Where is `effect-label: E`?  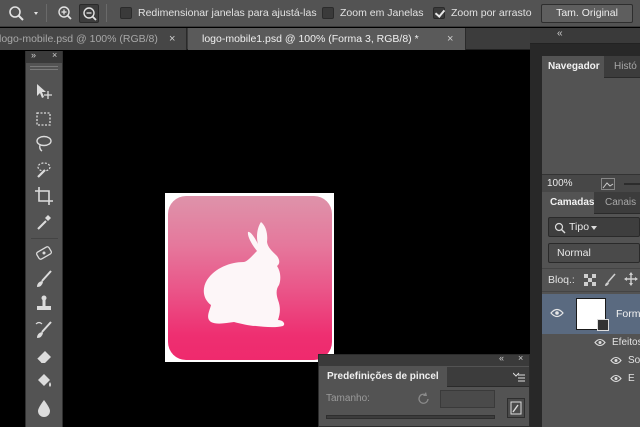 effect-label: E is located at coordinates (631, 378).